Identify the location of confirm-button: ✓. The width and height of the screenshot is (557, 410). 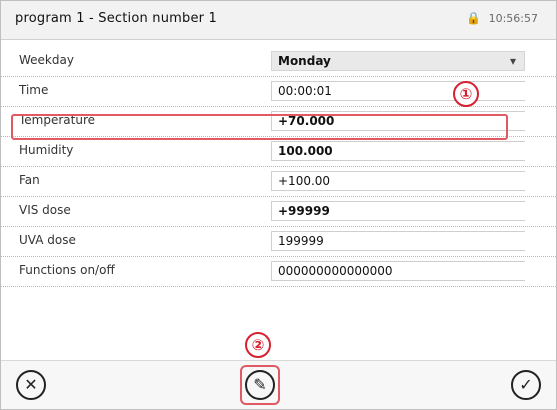
(526, 385).